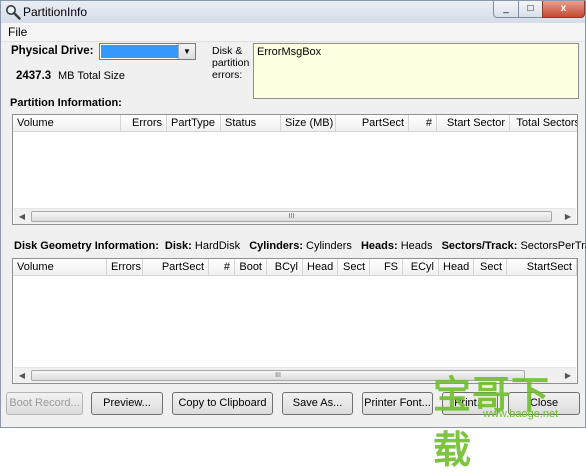 The height and width of the screenshot is (474, 586). Describe the element at coordinates (178, 246) in the screenshot. I see `disk-label: Disk:` at that location.